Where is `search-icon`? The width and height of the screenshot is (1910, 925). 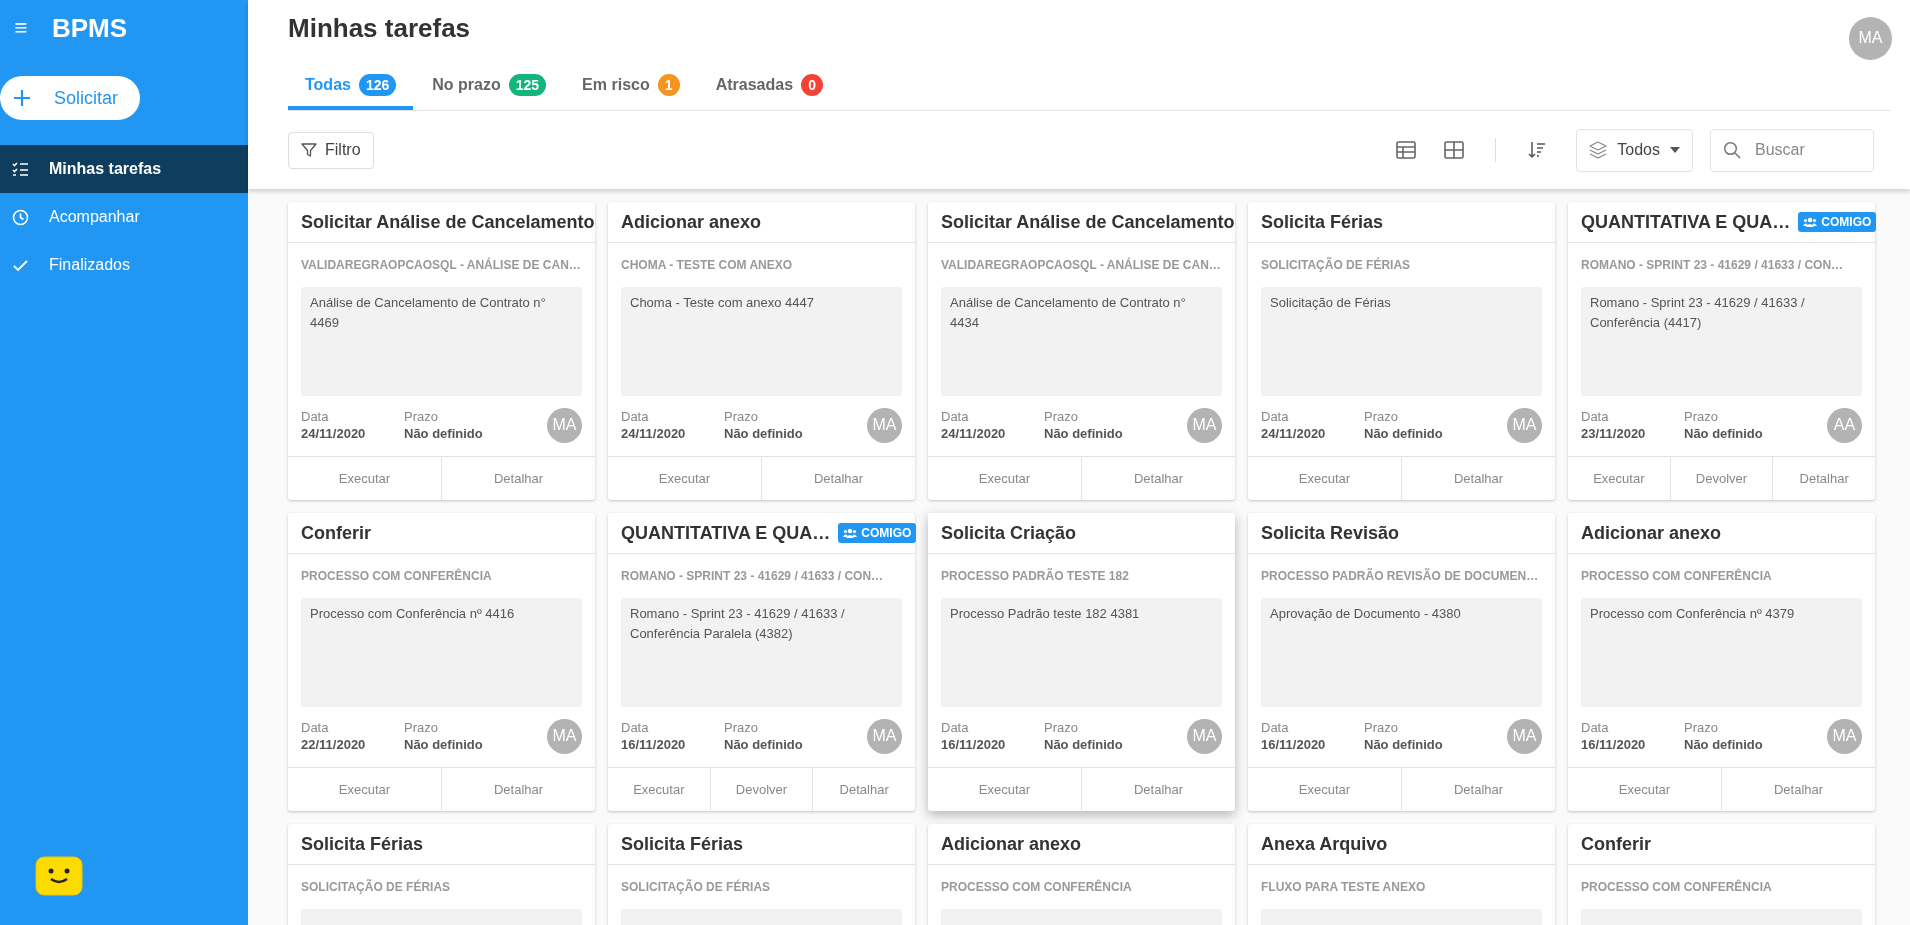
search-icon is located at coordinates (1732, 149).